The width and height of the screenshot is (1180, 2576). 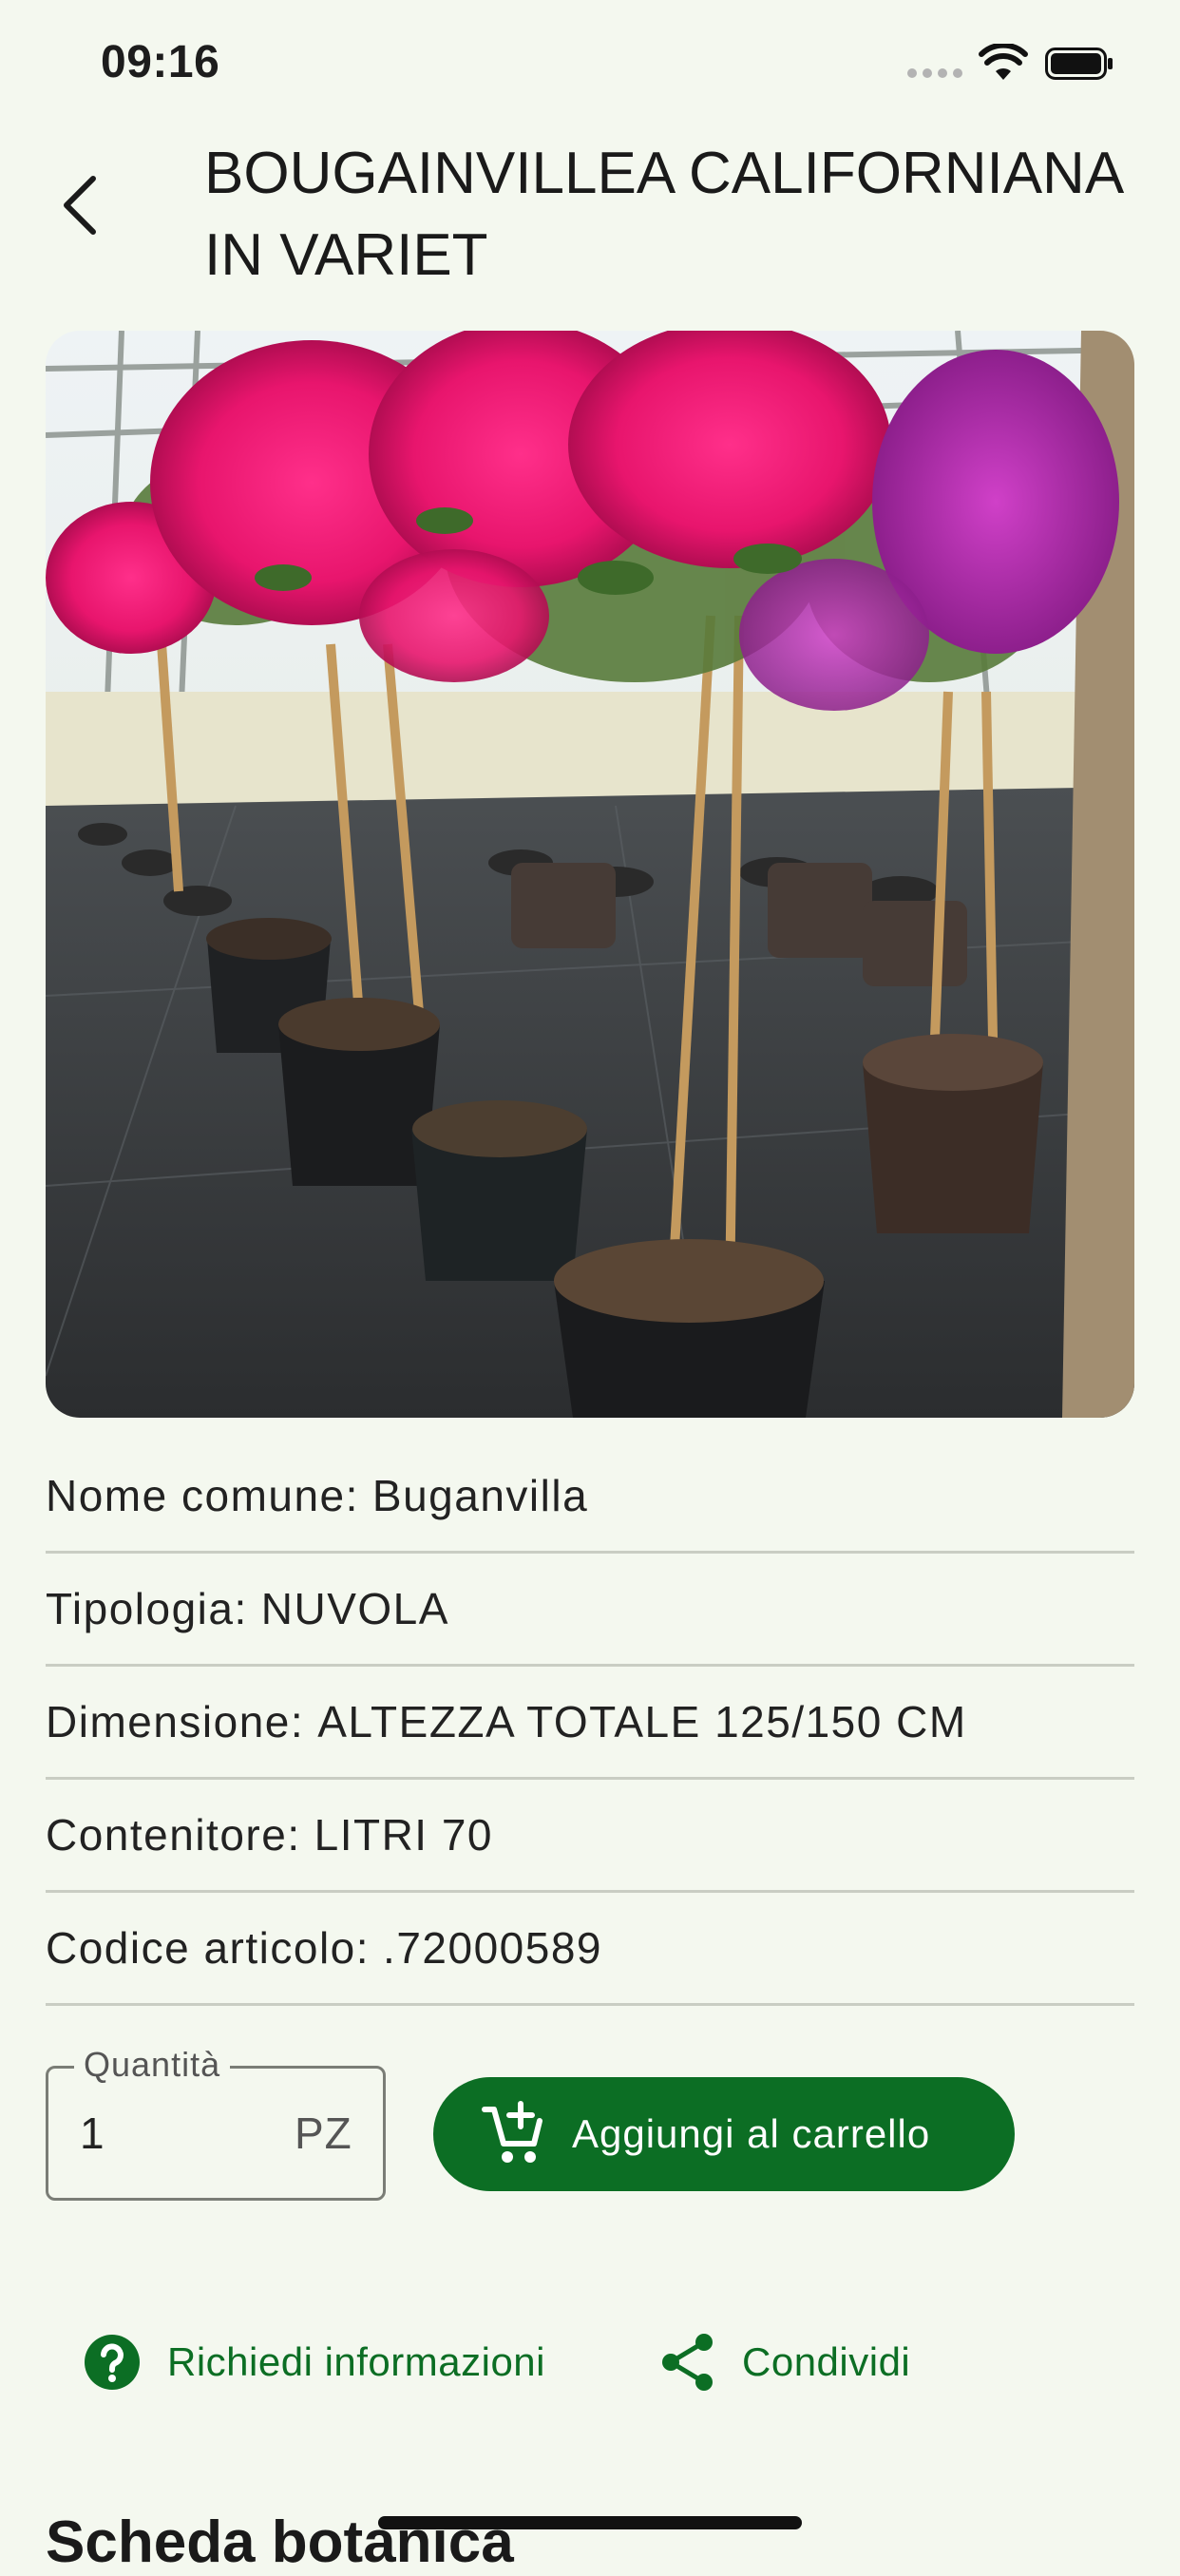 I want to click on detail-value: NUVOLA, so click(x=354, y=1608).